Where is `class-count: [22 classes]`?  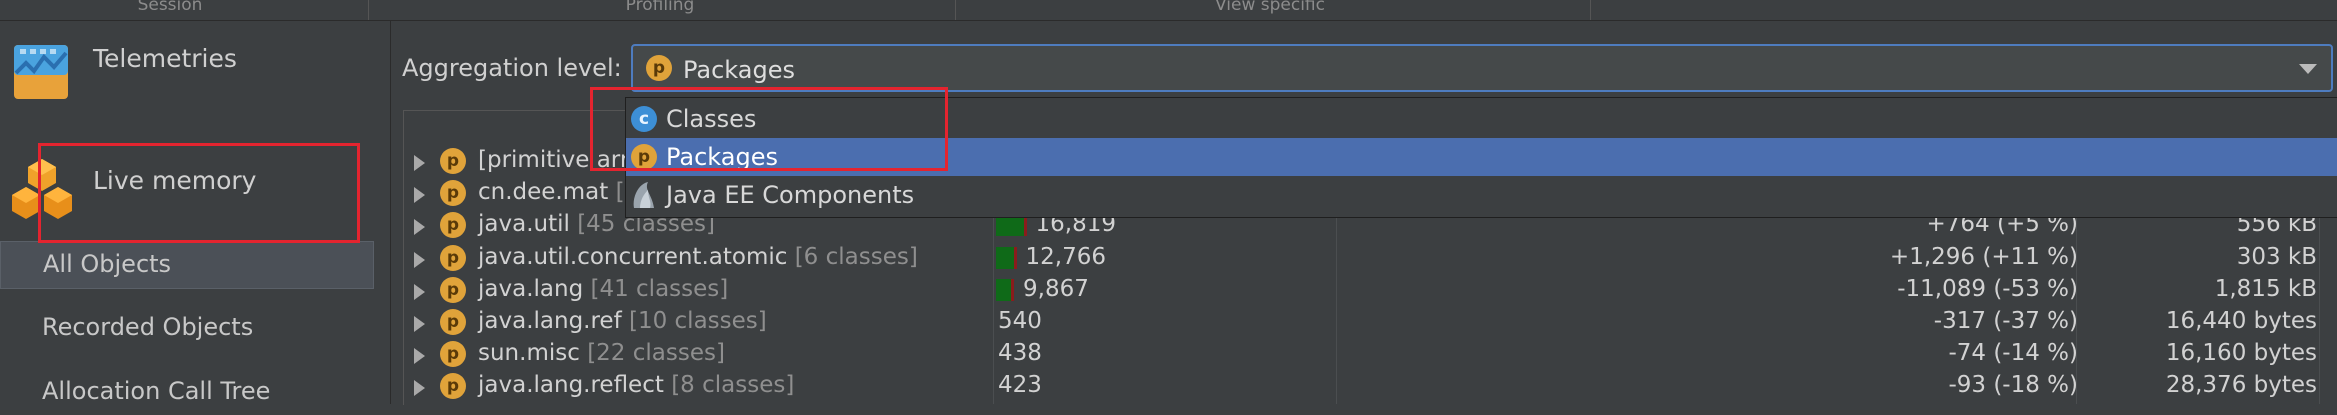
class-count: [22 classes] is located at coordinates (656, 353).